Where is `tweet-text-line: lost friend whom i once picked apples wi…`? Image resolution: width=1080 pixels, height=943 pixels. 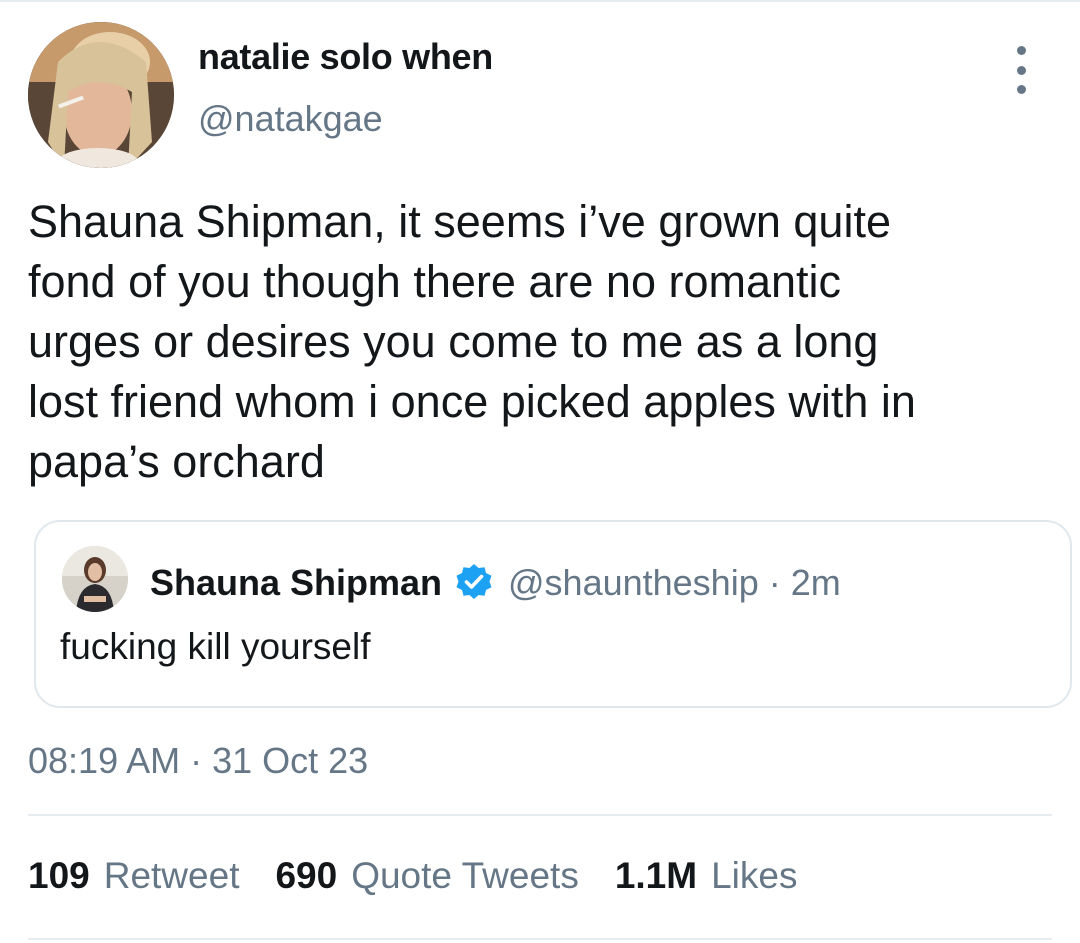
tweet-text-line: lost friend whom i once picked apples wi… is located at coordinates (472, 401).